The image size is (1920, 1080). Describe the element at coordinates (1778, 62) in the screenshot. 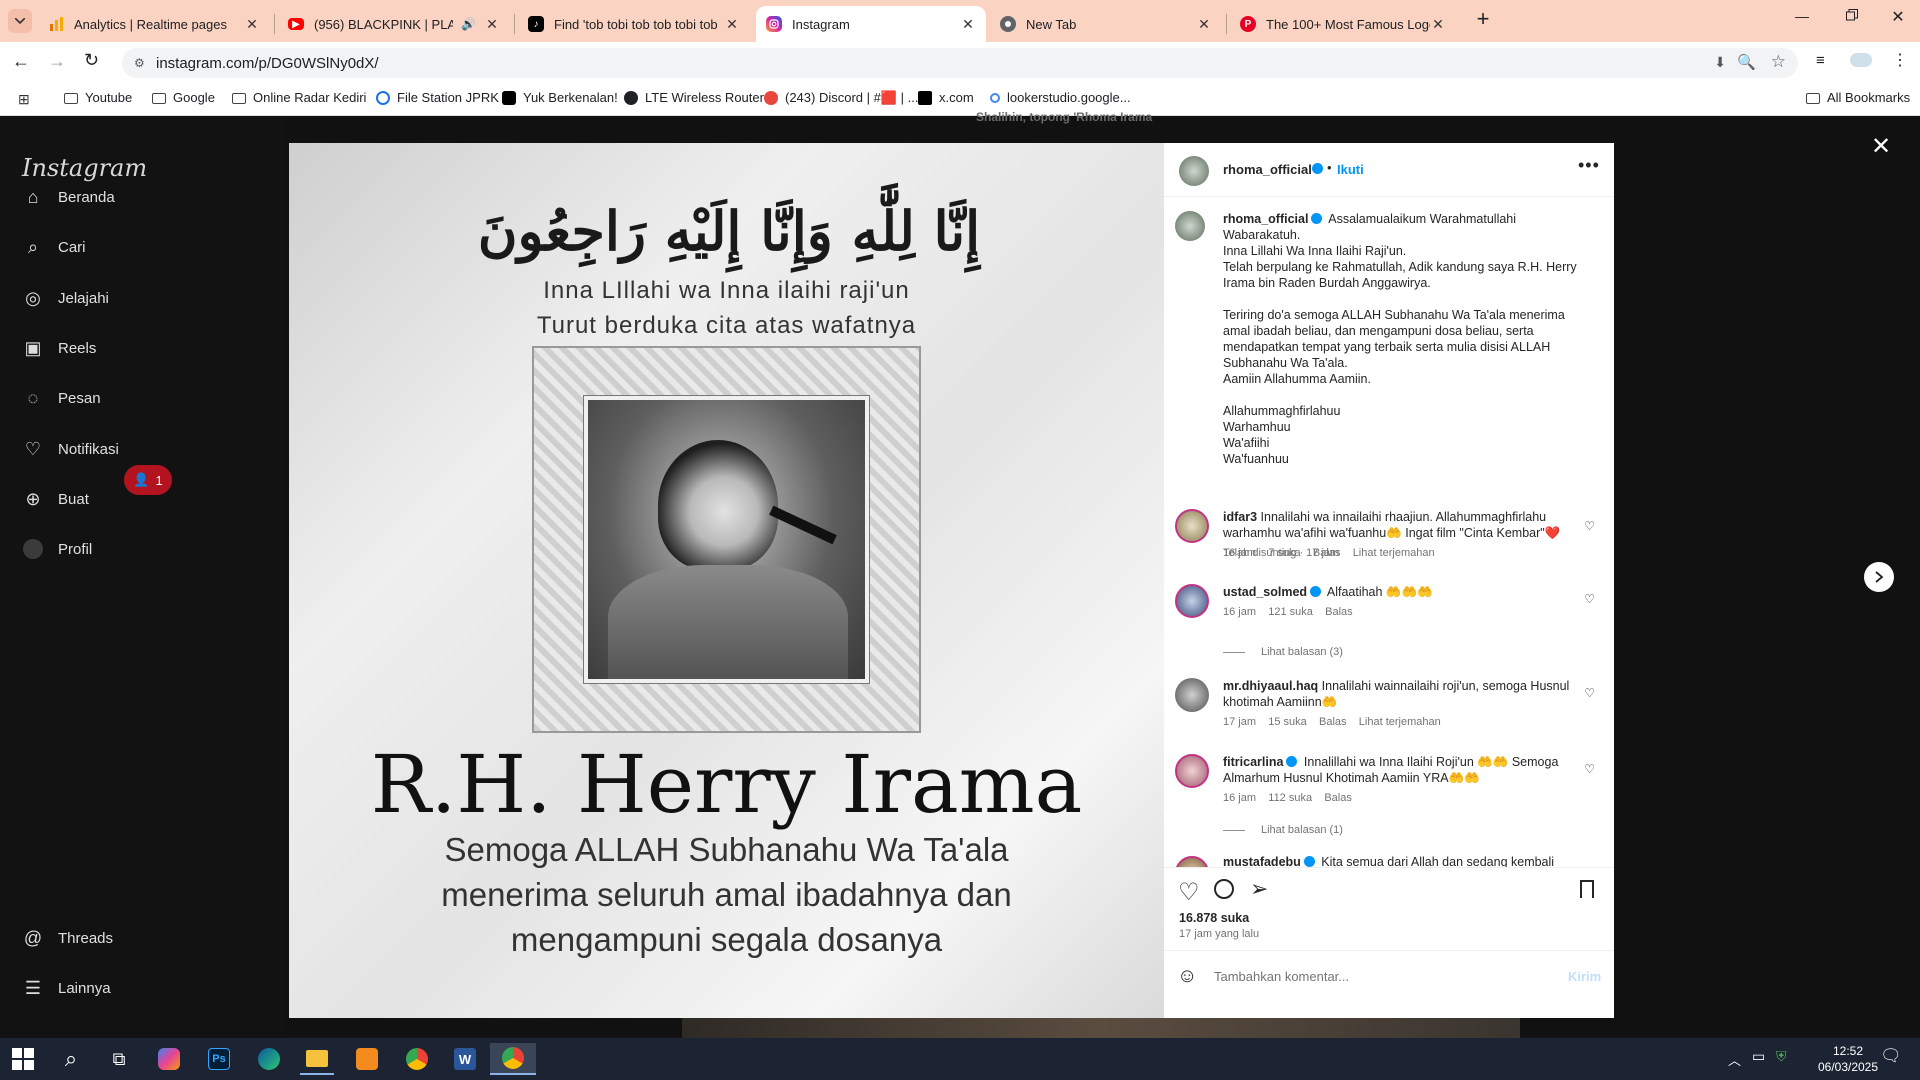

I see `star-icon: ☆` at that location.